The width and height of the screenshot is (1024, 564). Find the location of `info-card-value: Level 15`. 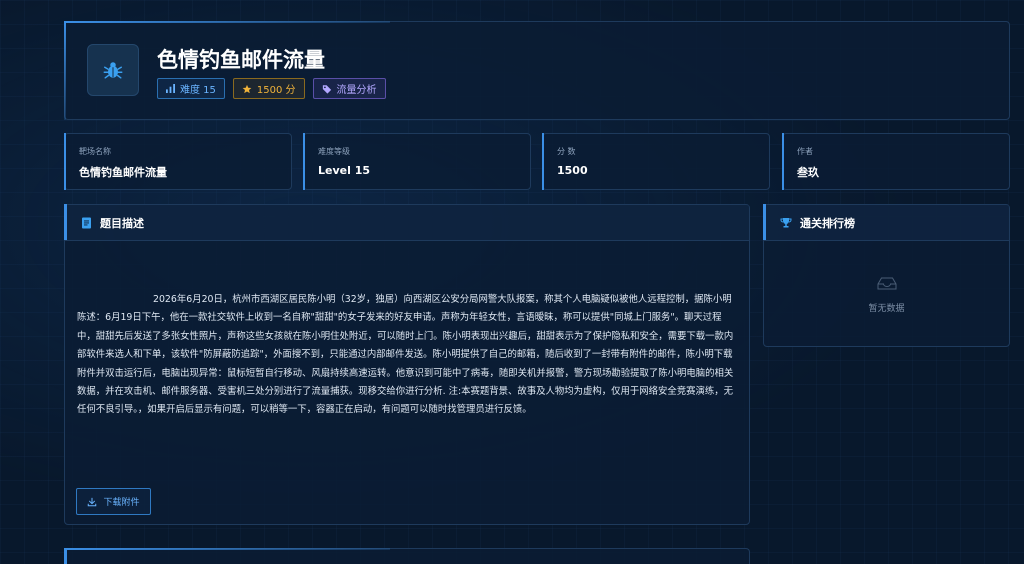

info-card-value: Level 15 is located at coordinates (344, 170).